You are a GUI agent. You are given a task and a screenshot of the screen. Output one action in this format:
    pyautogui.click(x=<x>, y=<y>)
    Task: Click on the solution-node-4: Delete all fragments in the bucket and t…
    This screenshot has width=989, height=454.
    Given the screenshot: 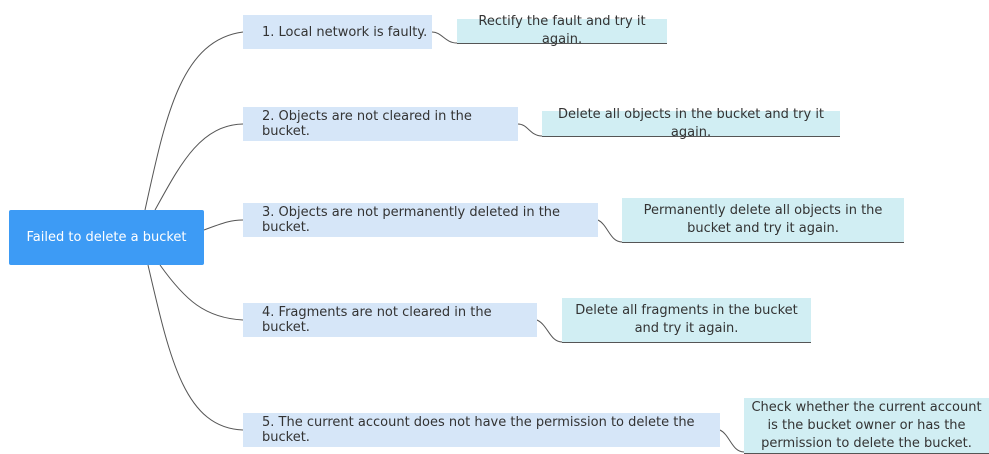 What is the action you would take?
    pyautogui.click(x=686, y=320)
    